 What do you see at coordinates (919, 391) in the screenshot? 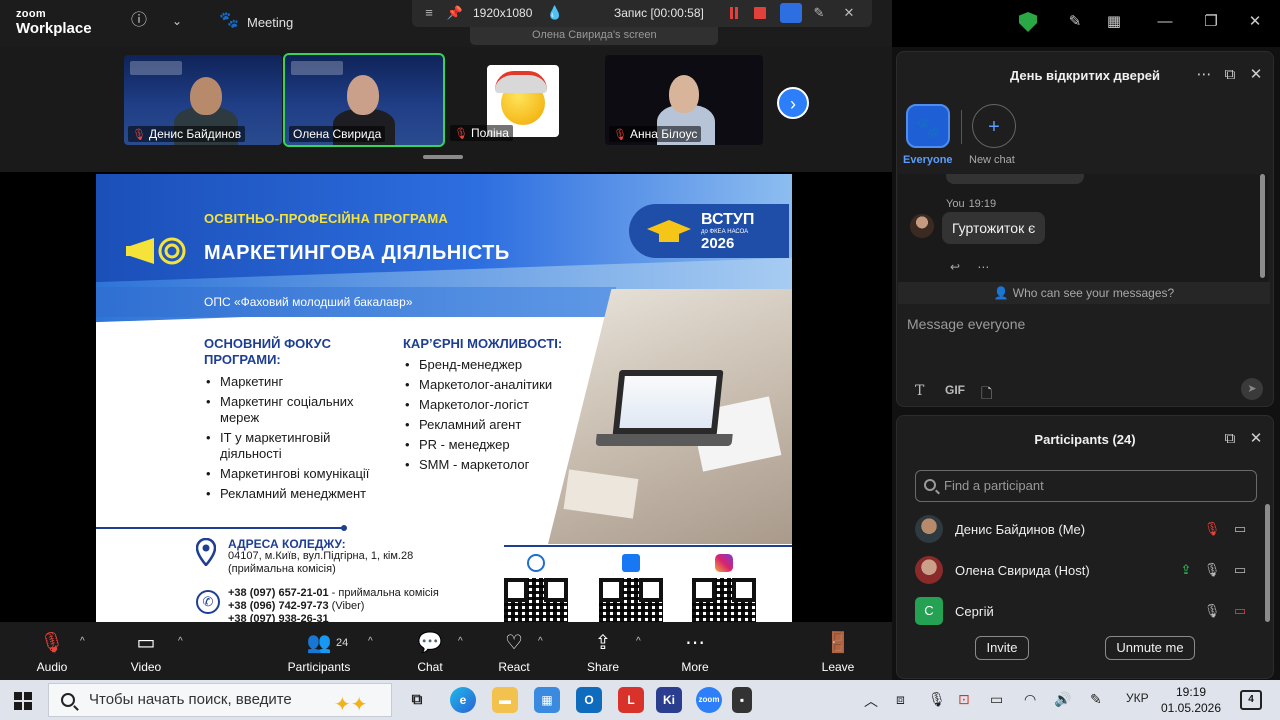
I see `text-format-icon: T` at bounding box center [919, 391].